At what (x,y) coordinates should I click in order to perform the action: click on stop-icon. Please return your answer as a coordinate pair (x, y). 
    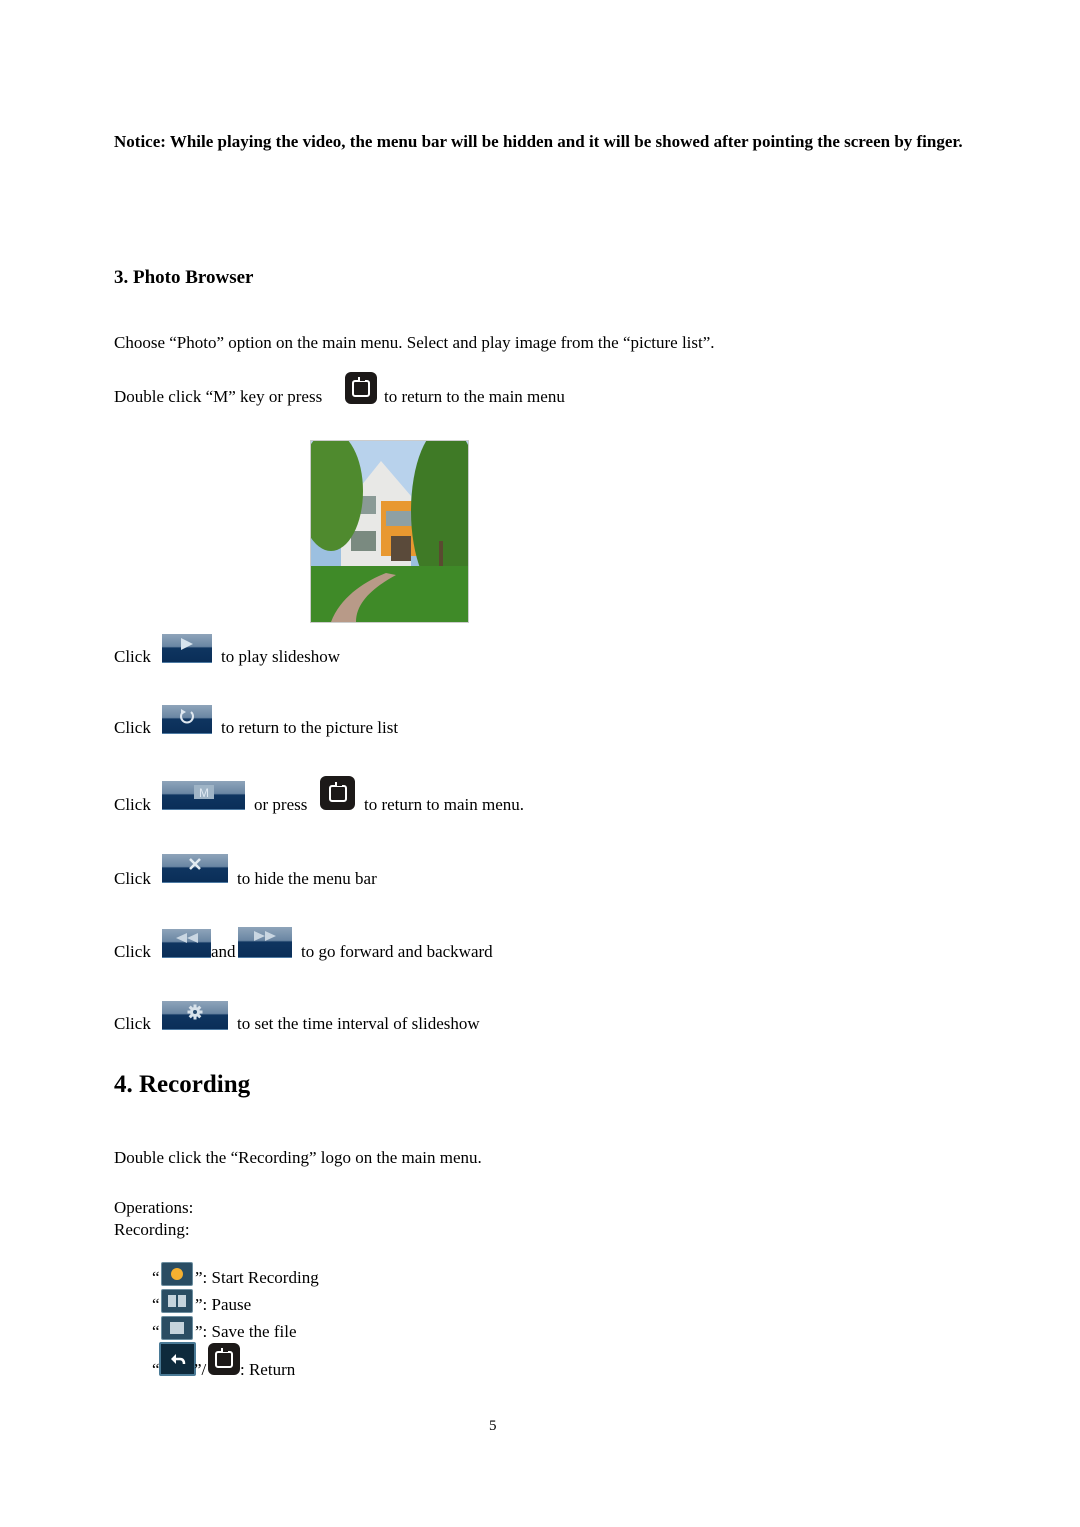
    Looking at the image, I should click on (177, 1328).